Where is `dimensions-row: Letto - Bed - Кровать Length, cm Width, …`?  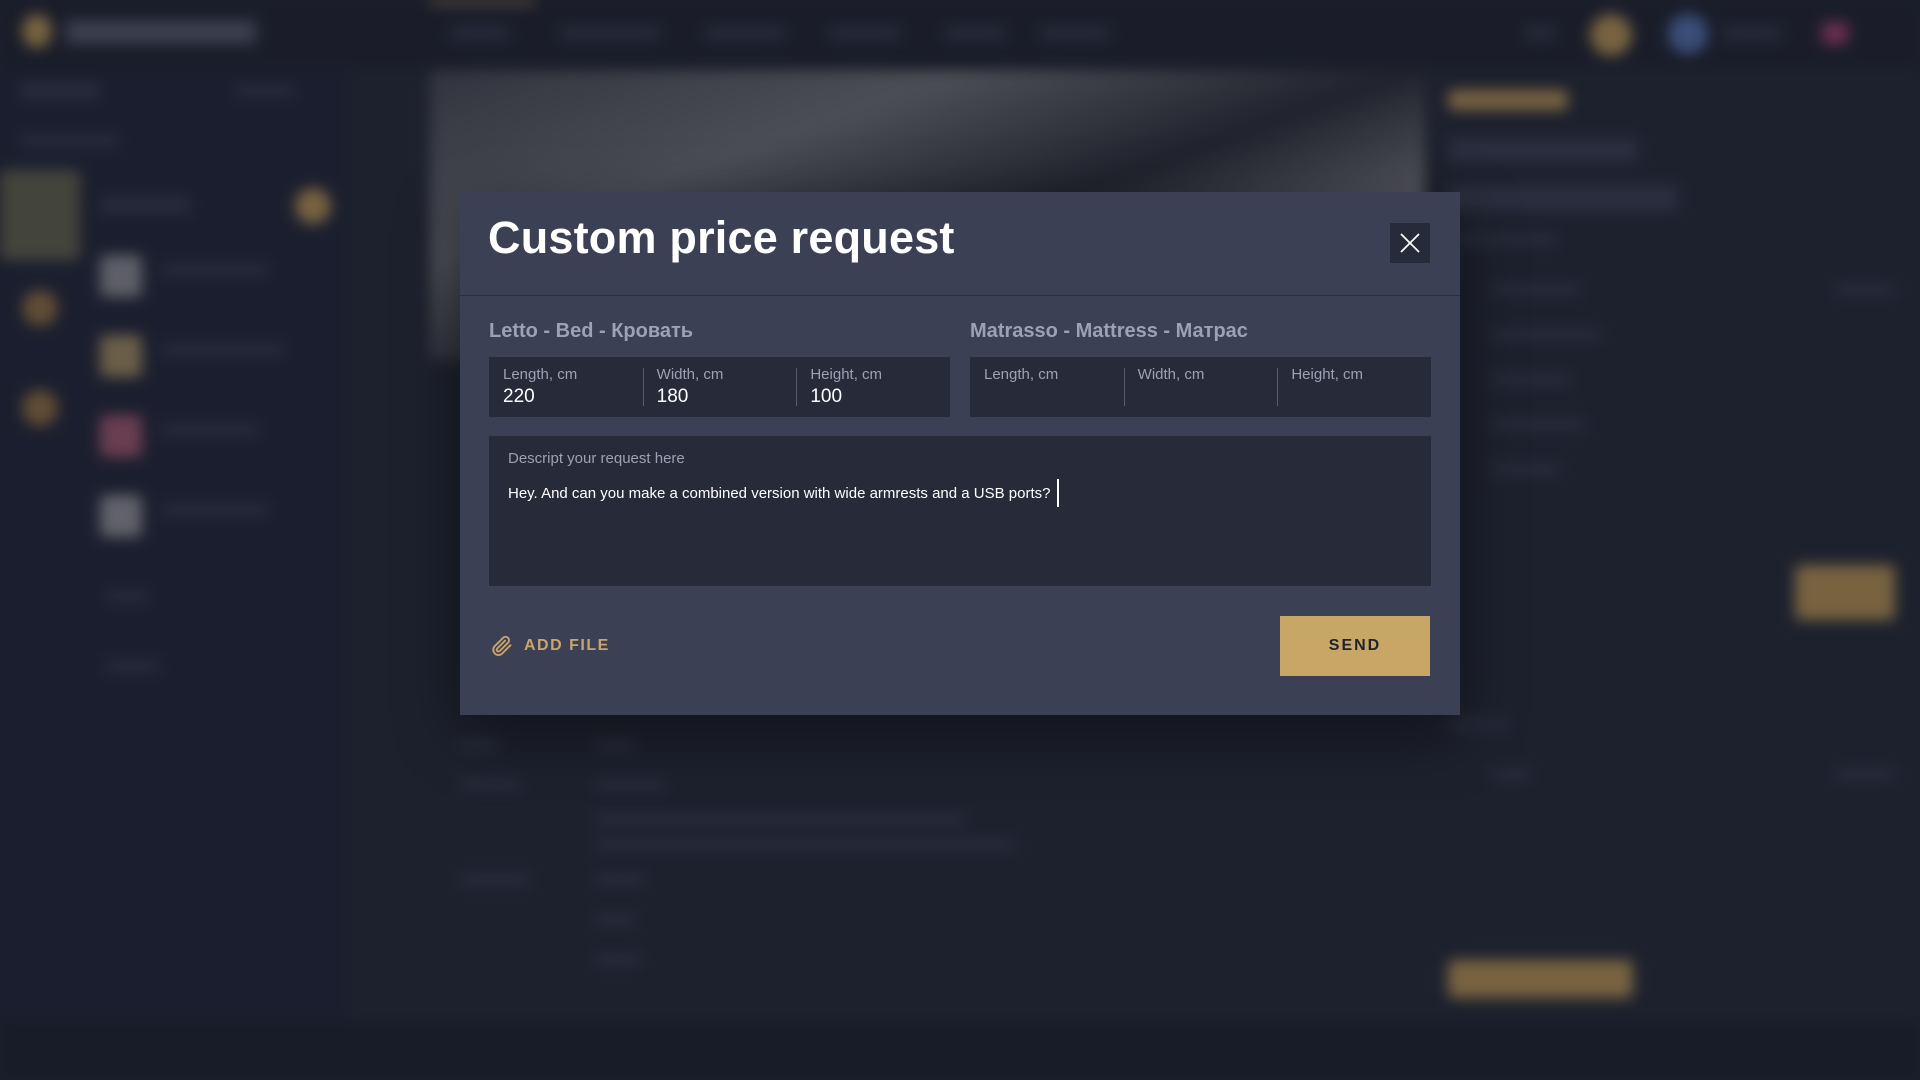
dimensions-row: Letto - Bed - Кровать Length, cm Width, … is located at coordinates (960, 368).